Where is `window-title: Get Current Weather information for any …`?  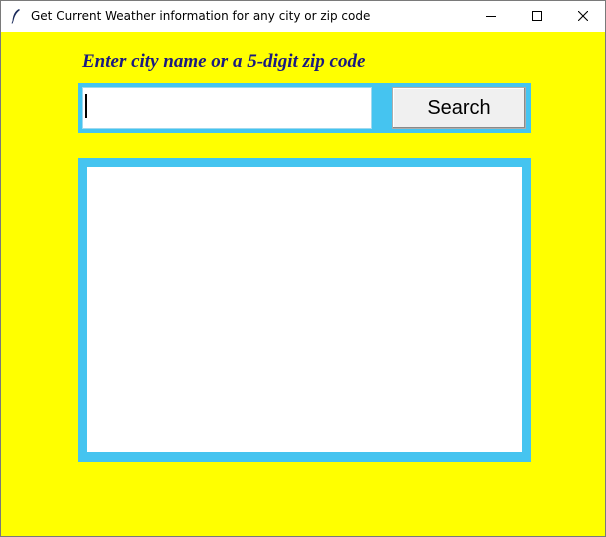 window-title: Get Current Weather information for any … is located at coordinates (201, 16).